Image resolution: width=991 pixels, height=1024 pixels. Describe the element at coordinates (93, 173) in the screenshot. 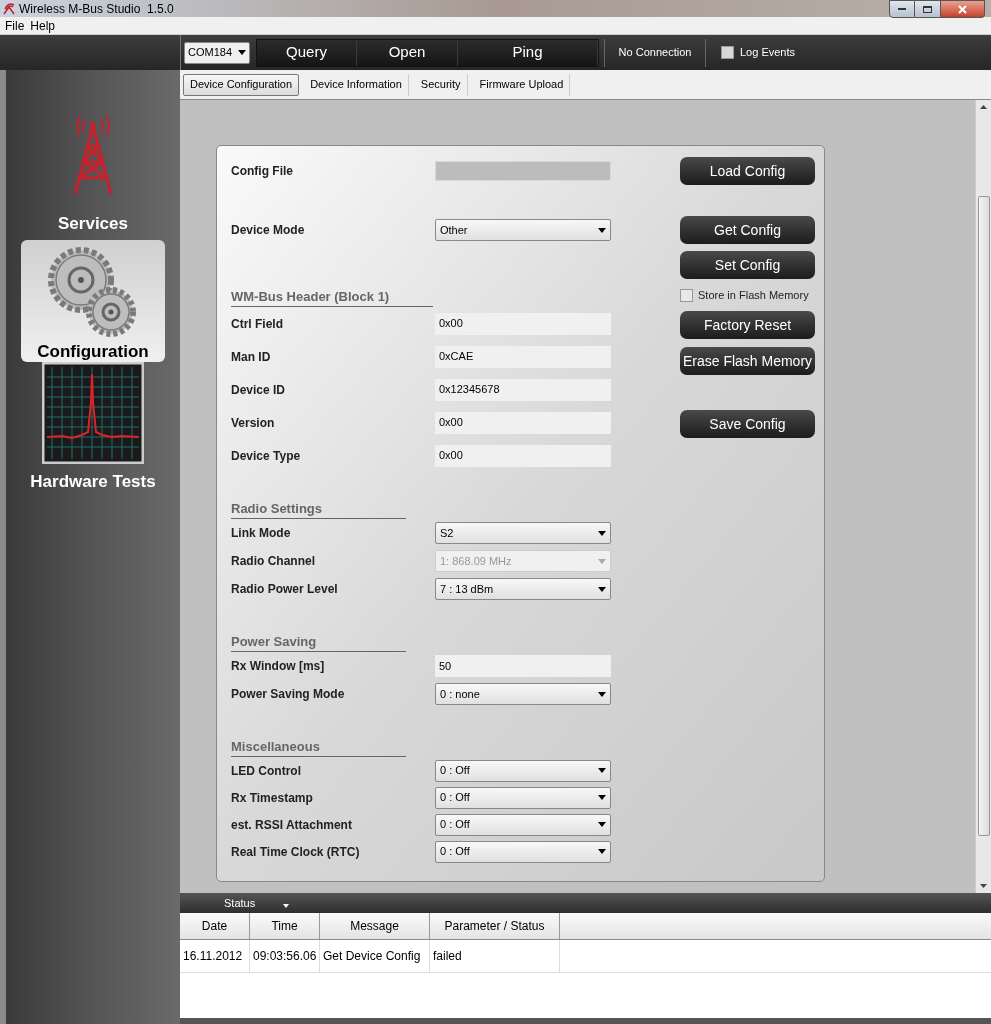

I see `sidebar-item: Services` at that location.